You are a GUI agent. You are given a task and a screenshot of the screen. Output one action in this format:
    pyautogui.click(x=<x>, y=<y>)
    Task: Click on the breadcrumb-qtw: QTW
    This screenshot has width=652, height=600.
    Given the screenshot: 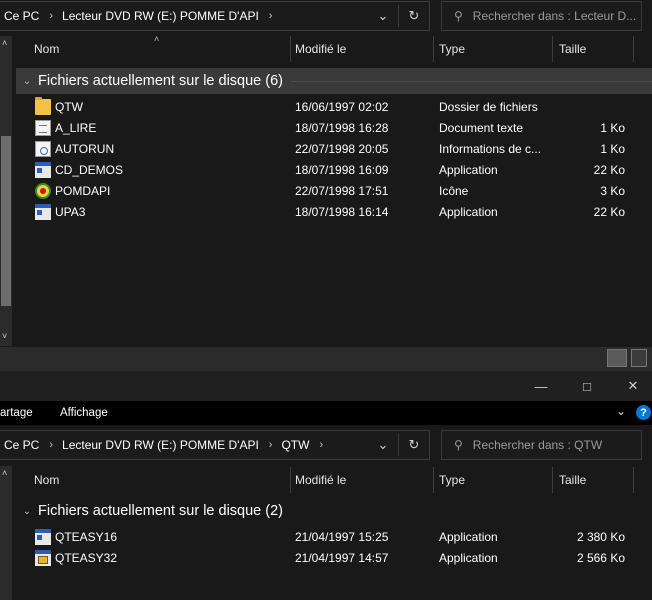 What is the action you would take?
    pyautogui.click(x=295, y=445)
    